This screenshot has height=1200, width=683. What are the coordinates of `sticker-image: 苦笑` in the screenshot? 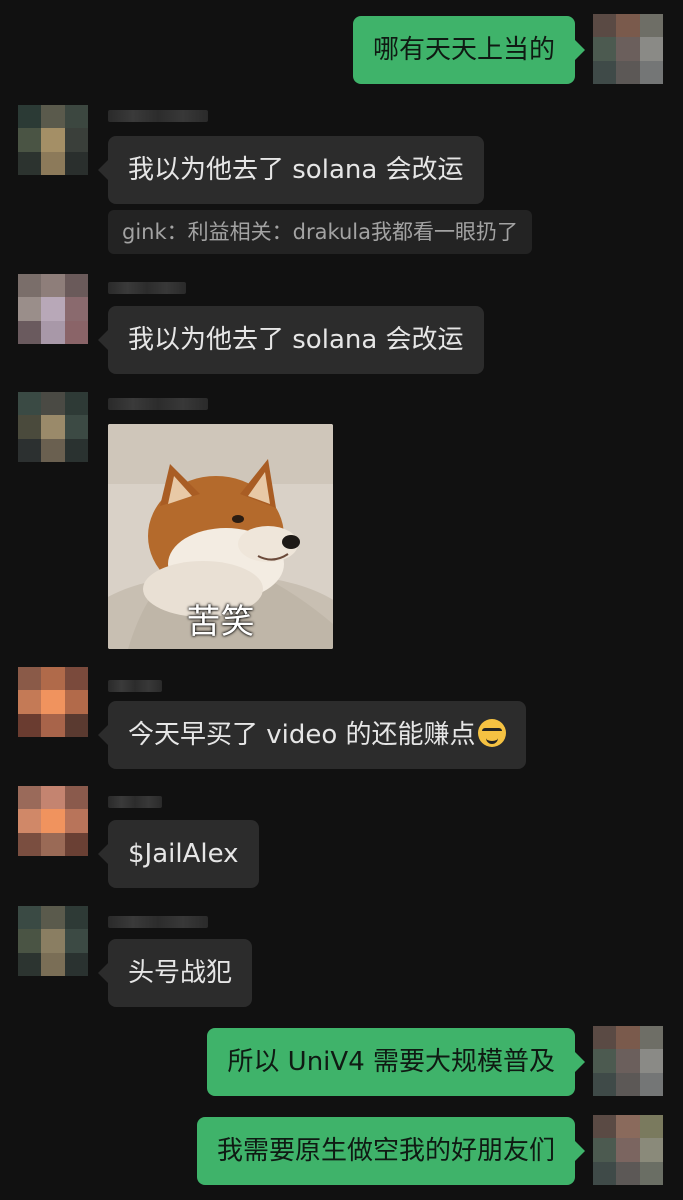 It's located at (220, 536).